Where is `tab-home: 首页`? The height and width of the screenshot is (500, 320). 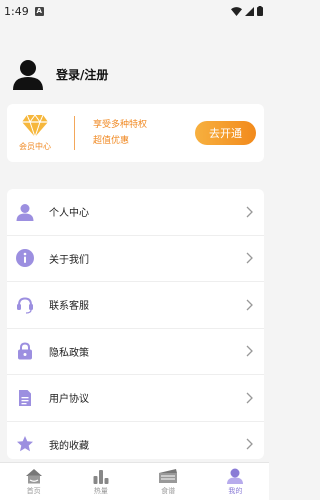 tab-home: 首页 is located at coordinates (33, 481).